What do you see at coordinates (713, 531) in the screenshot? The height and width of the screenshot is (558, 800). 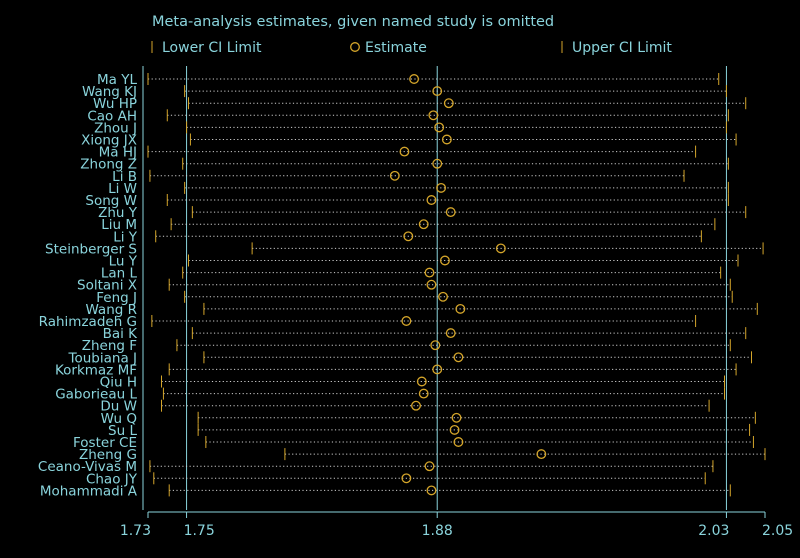 I see `x-tick-label: 2.03` at bounding box center [713, 531].